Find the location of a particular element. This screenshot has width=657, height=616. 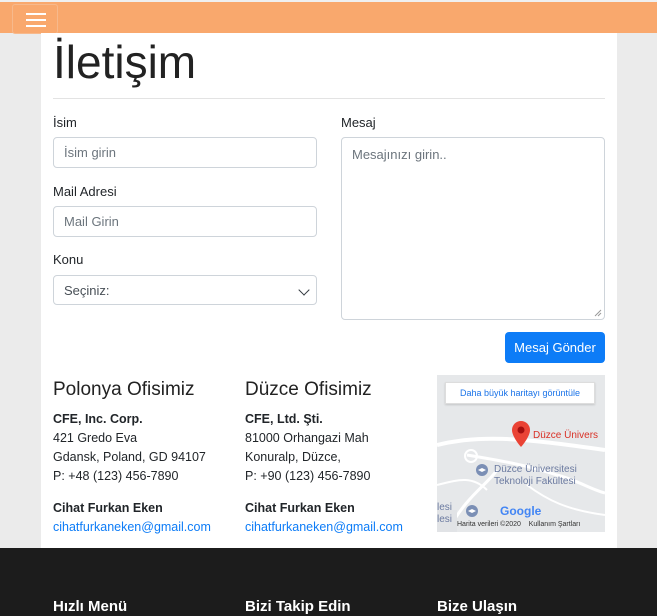

google-logo: Google is located at coordinates (521, 511).